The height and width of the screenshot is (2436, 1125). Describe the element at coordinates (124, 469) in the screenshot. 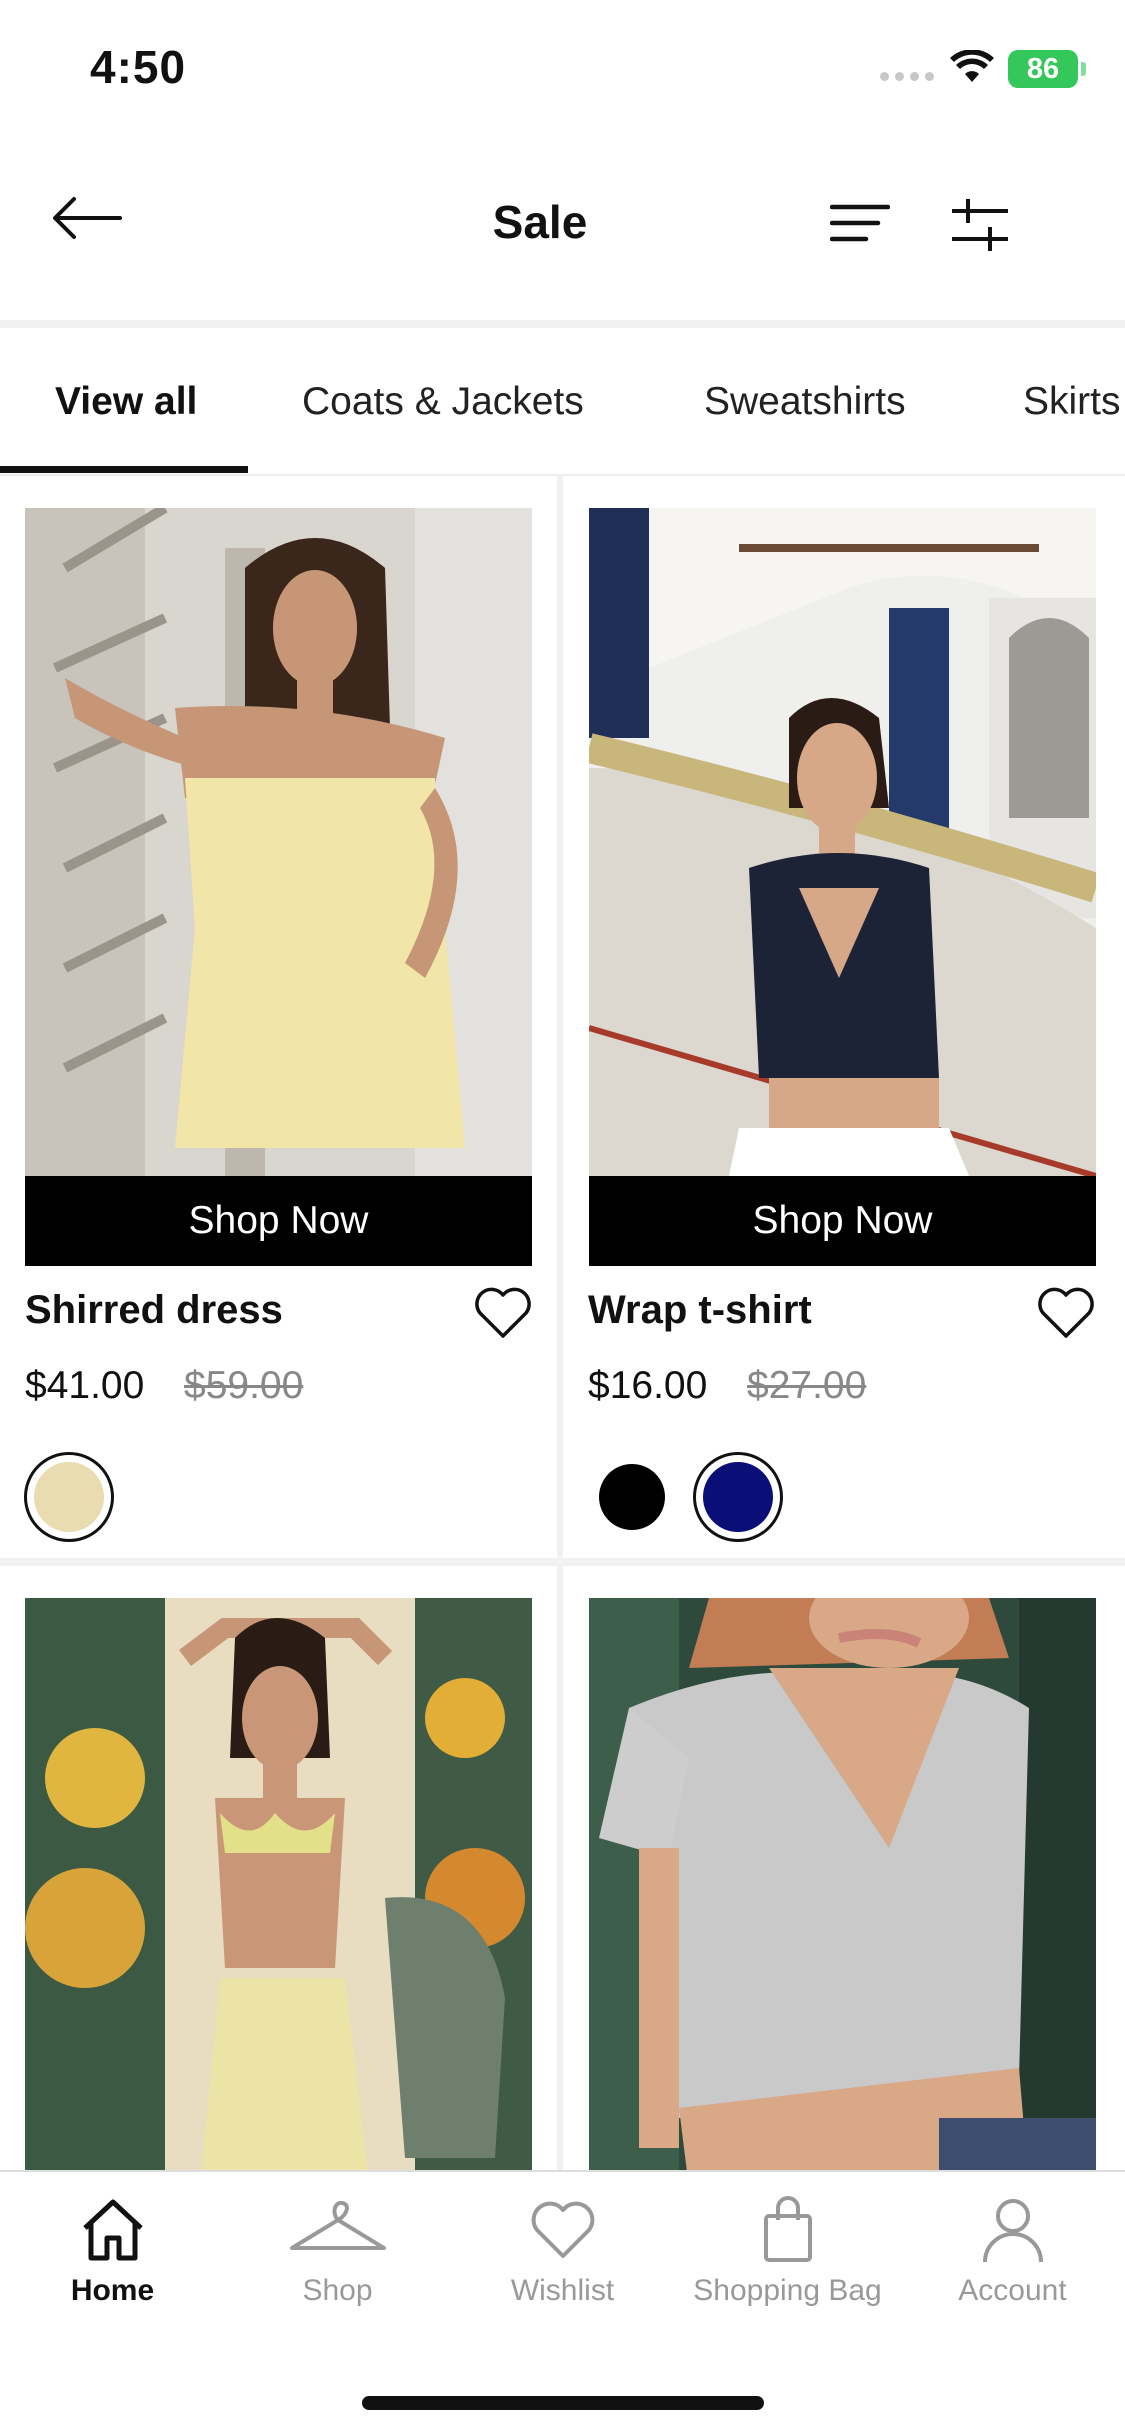

I see `active-tab-indicator` at that location.